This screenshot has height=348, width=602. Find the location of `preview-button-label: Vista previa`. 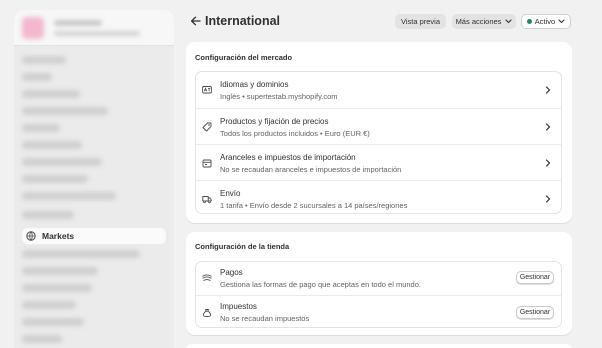

preview-button-label: Vista previa is located at coordinates (420, 21).